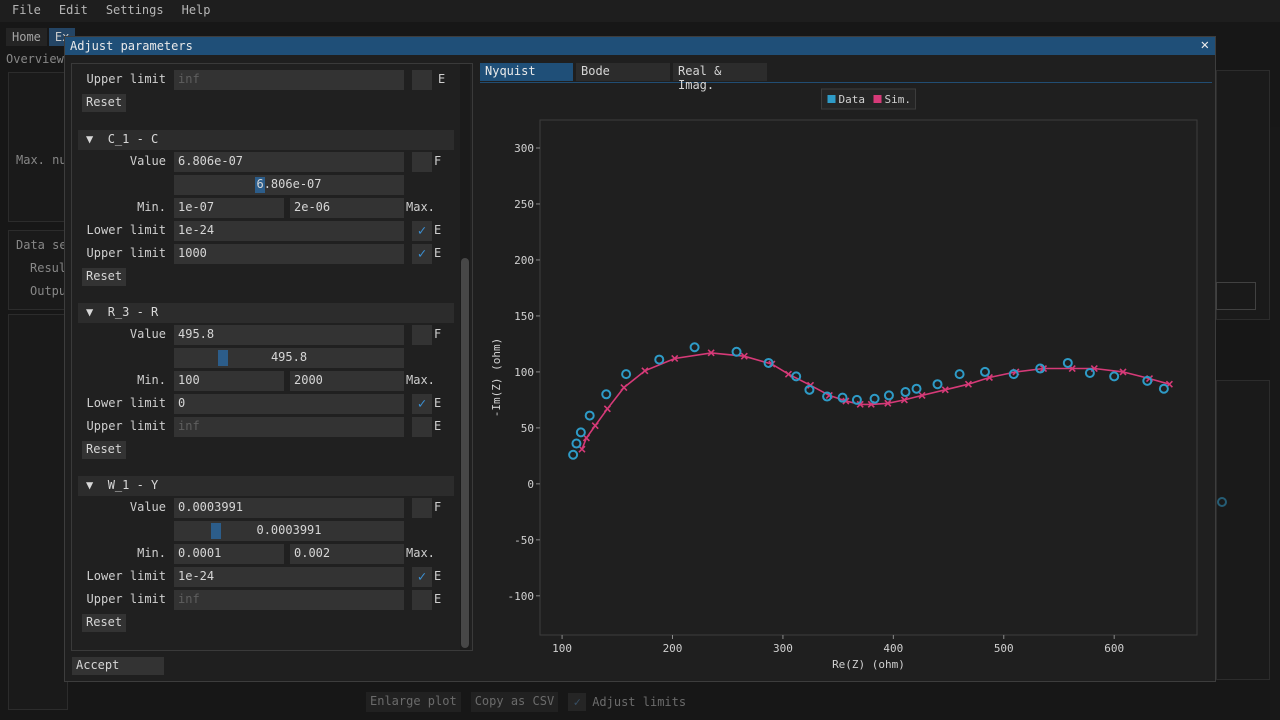 This screenshot has width=1280, height=720. What do you see at coordinates (898, 99) in the screenshot?
I see `legend-sim-label: Sim.` at bounding box center [898, 99].